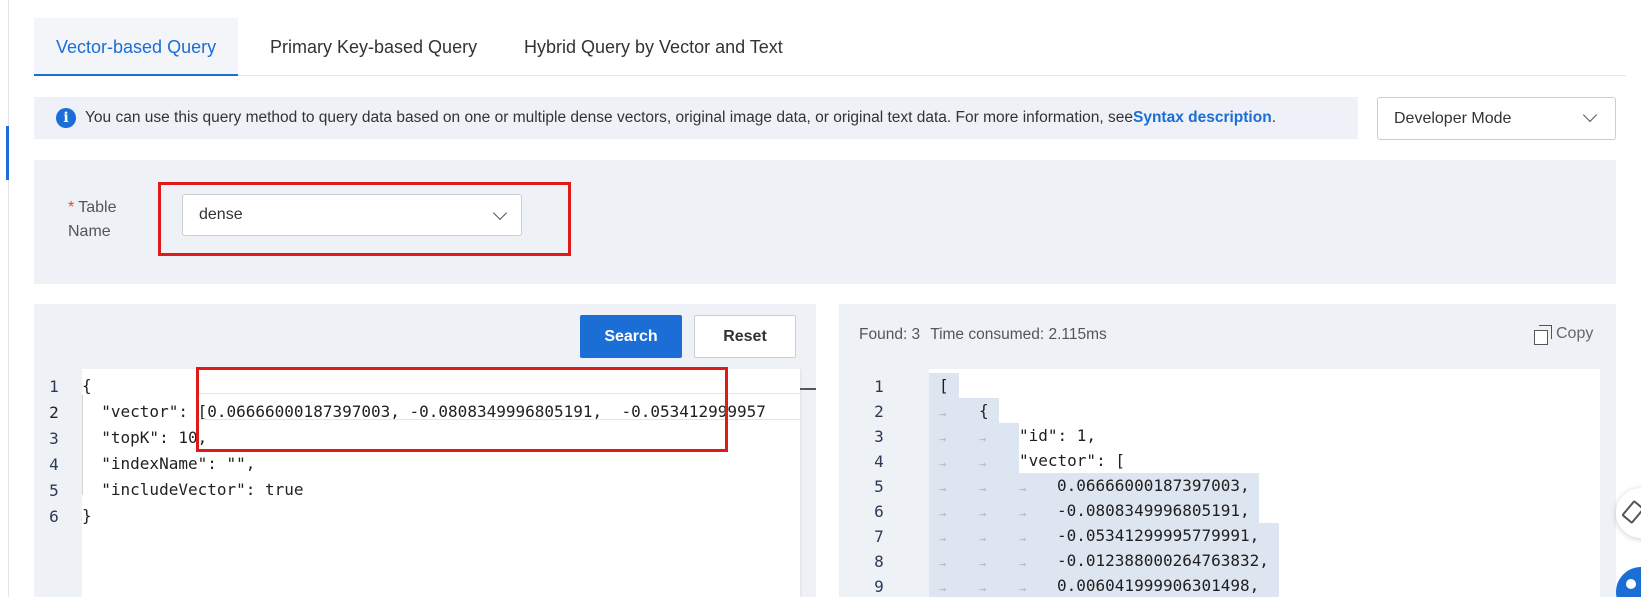 The image size is (1641, 597). What do you see at coordinates (498, 406) in the screenshot?
I see `active-line-highlight` at bounding box center [498, 406].